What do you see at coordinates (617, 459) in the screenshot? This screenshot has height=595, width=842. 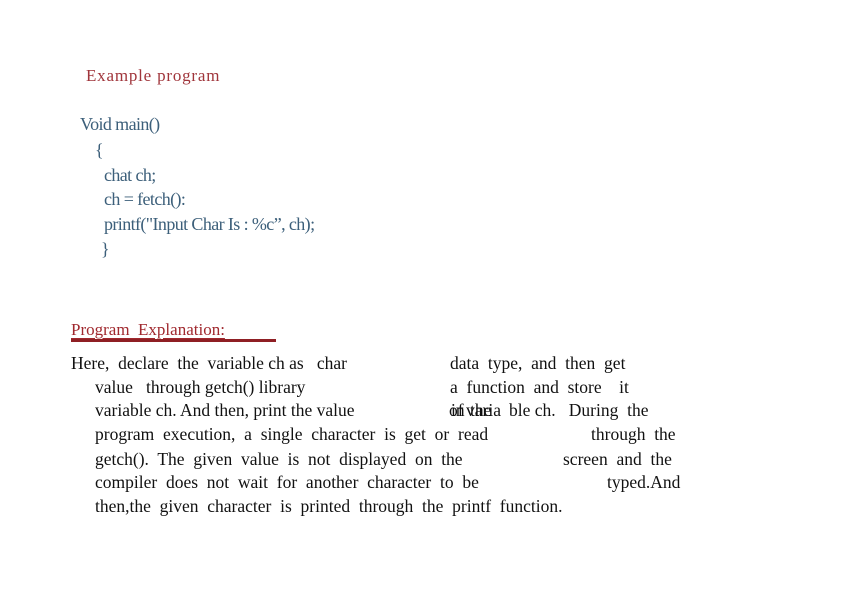 I see `paragraph-line: screen and the` at bounding box center [617, 459].